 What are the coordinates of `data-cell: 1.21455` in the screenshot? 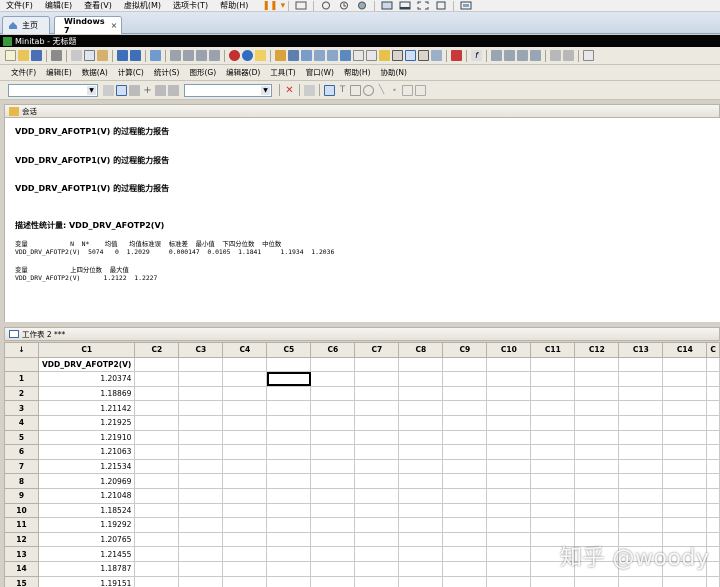 It's located at (86, 554).